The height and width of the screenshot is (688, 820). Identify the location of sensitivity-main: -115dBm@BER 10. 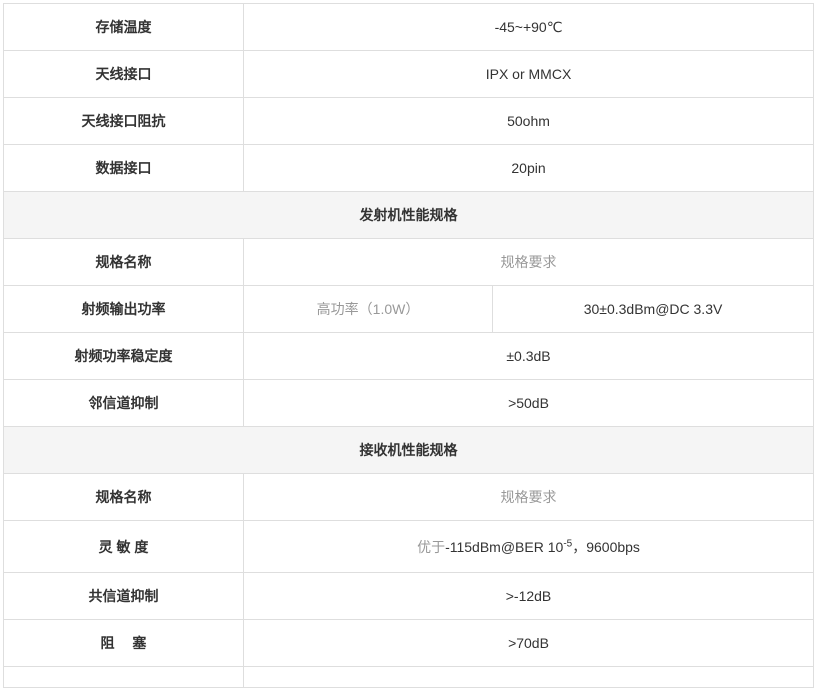
(504, 546).